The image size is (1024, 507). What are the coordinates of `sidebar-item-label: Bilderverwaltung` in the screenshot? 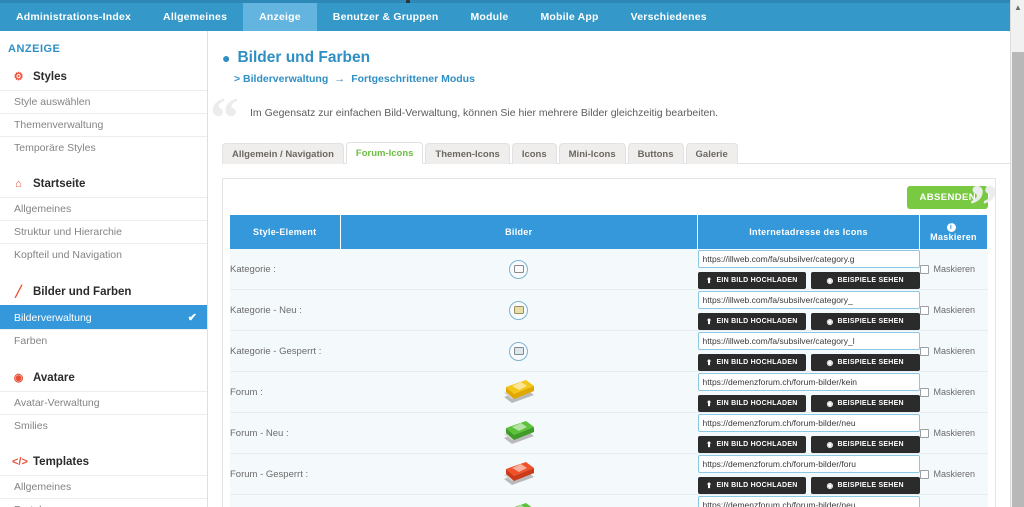 It's located at (53, 317).